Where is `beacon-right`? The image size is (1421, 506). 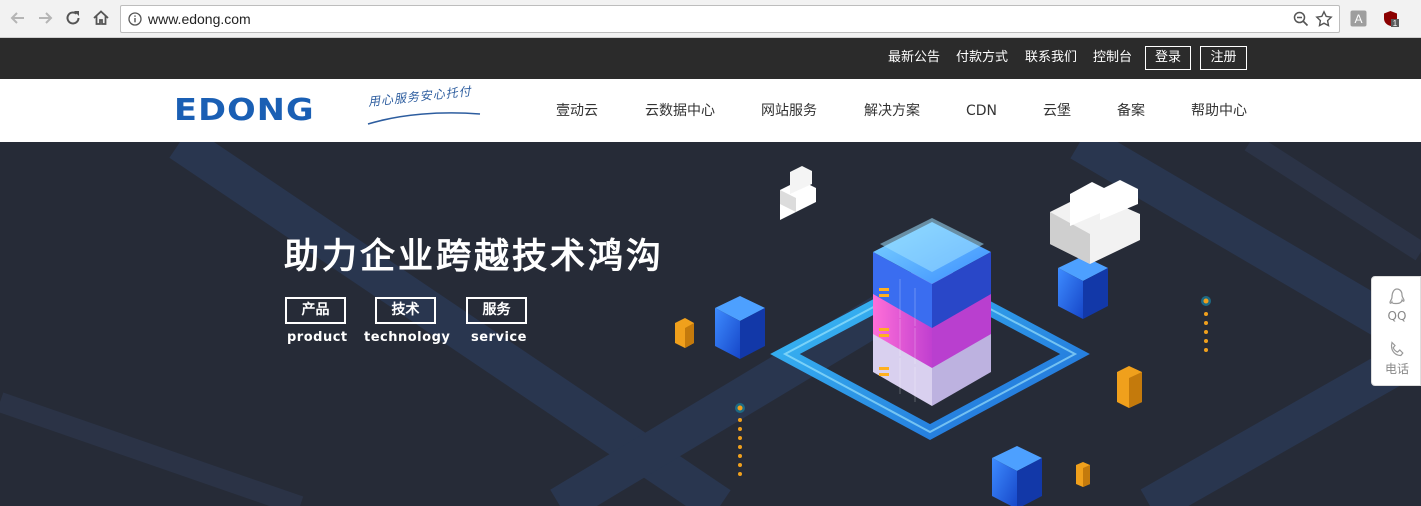
beacon-right is located at coordinates (1206, 324).